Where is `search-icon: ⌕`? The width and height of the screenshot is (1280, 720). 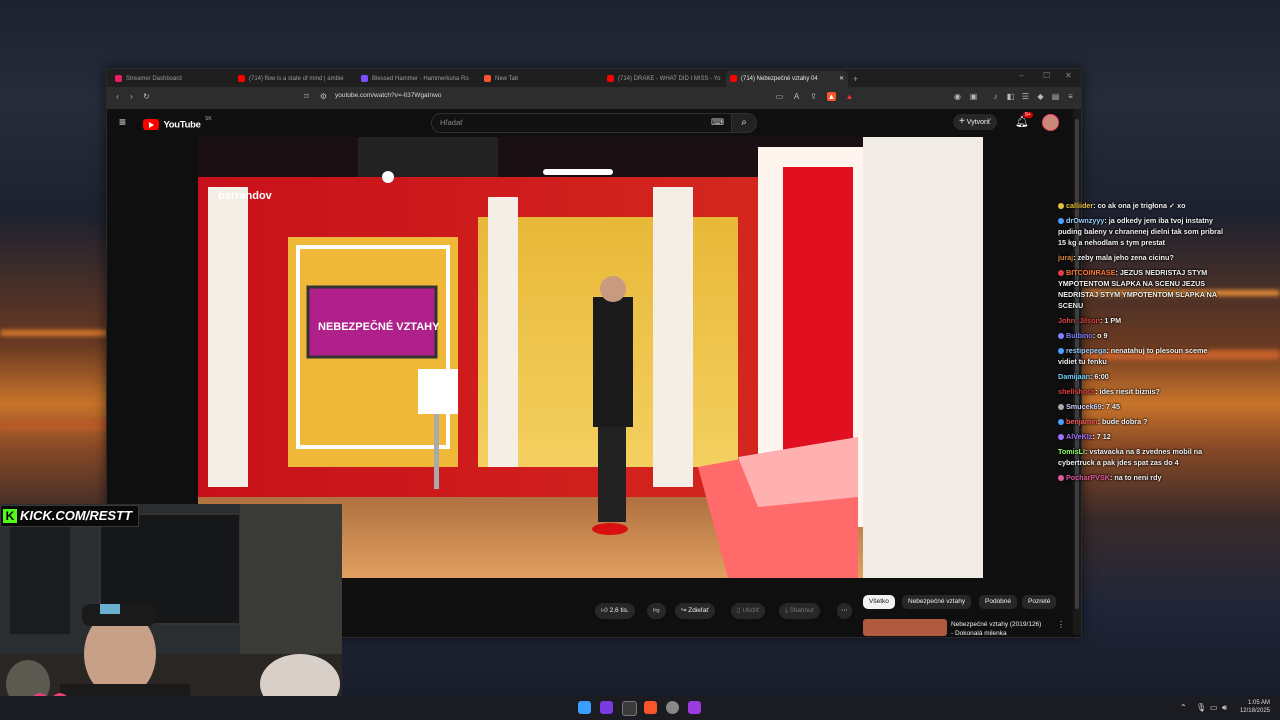 search-icon: ⌕ is located at coordinates (744, 122).